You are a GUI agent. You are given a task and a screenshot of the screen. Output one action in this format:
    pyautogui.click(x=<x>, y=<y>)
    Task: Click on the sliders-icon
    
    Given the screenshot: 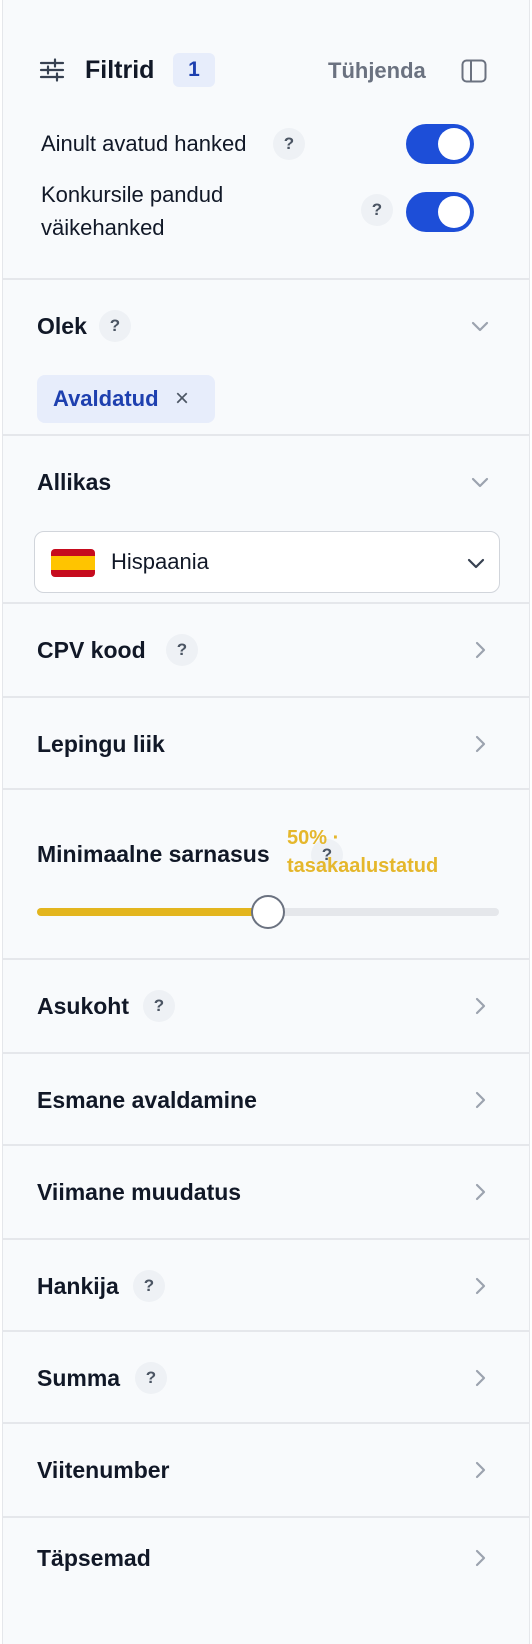 What is the action you would take?
    pyautogui.click(x=52, y=70)
    